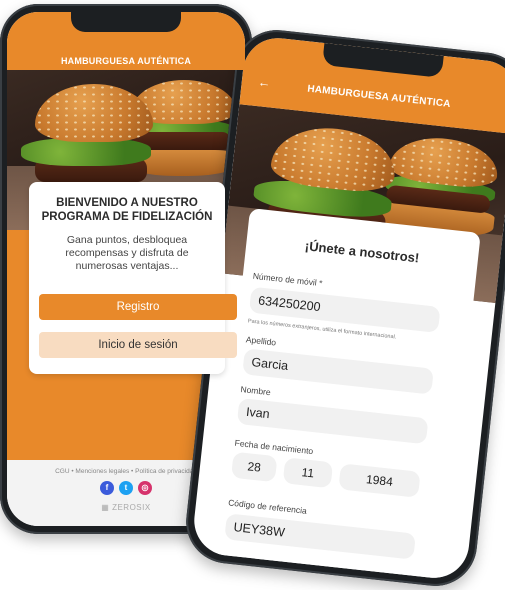  I want to click on referral-label: Código de referencia, so click(267, 506).